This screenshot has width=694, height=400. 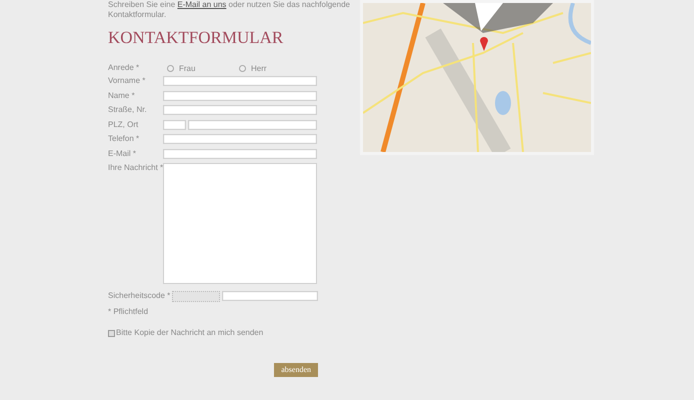 I want to click on field-label: Straße, Nr., so click(x=128, y=110).